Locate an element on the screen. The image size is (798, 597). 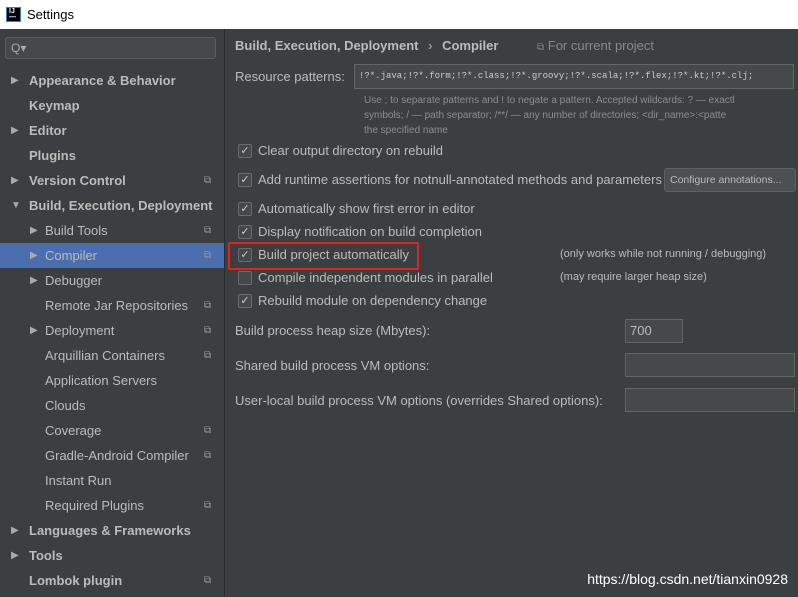
title-bar: IJ — Settings is located at coordinates (399, 14).